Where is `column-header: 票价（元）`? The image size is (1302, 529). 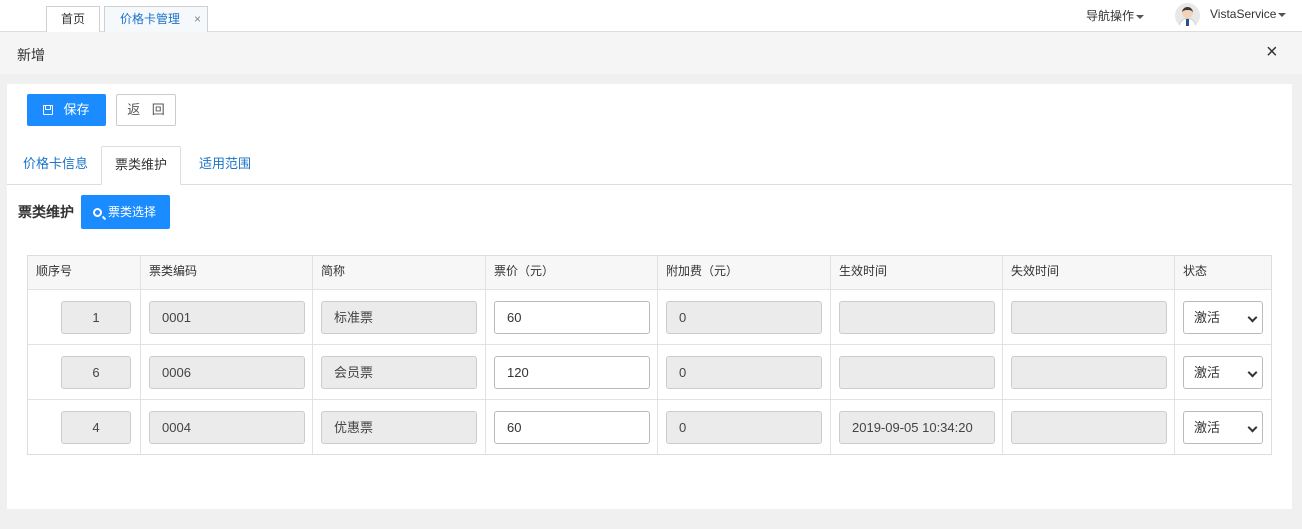
column-header: 票价（元） is located at coordinates (571, 272).